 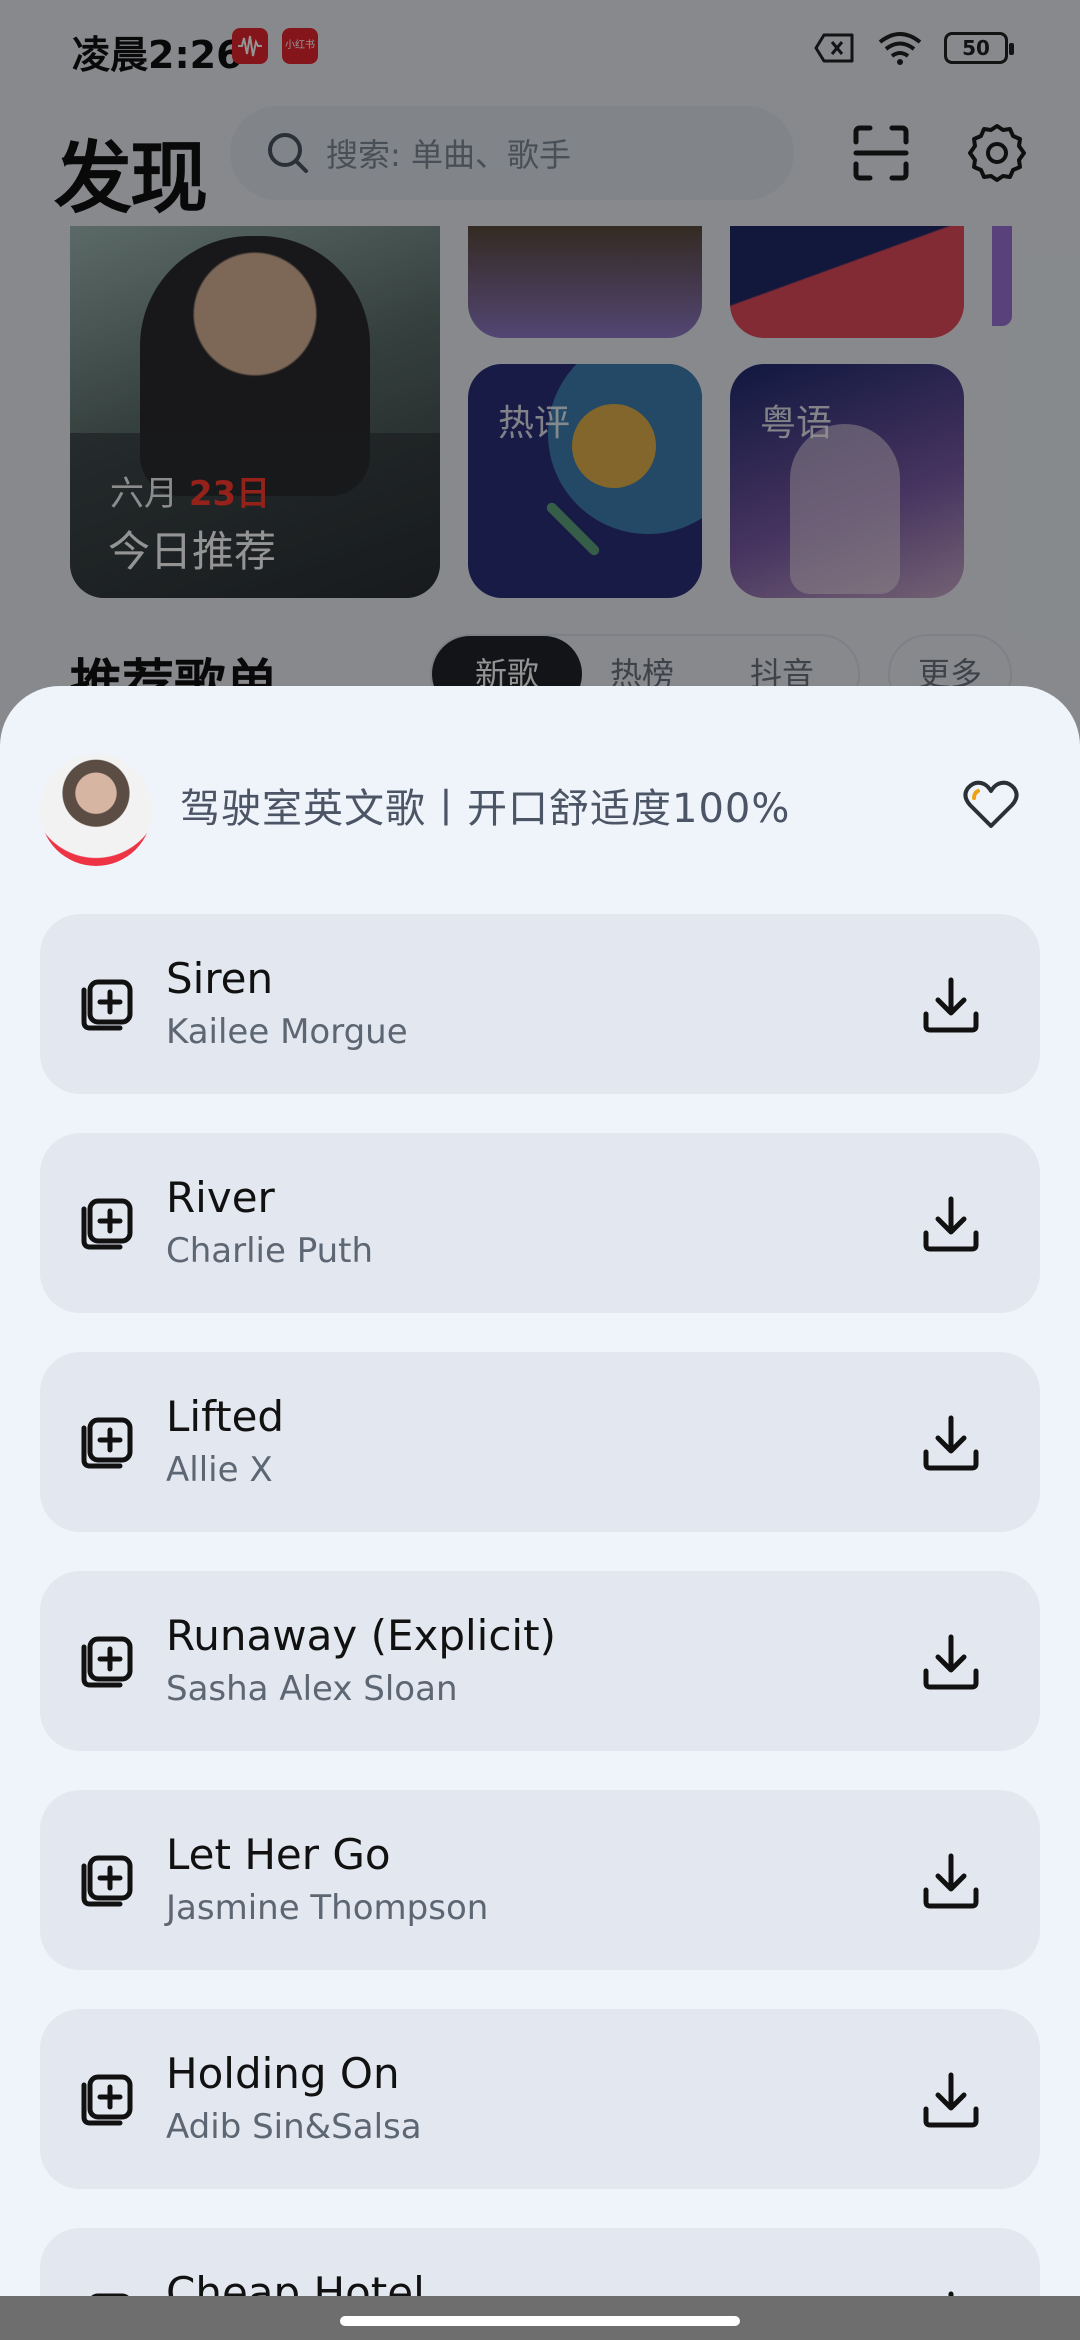 I want to click on song-row: Let Her Go Jasmine Thompson, so click(x=540, y=1880).